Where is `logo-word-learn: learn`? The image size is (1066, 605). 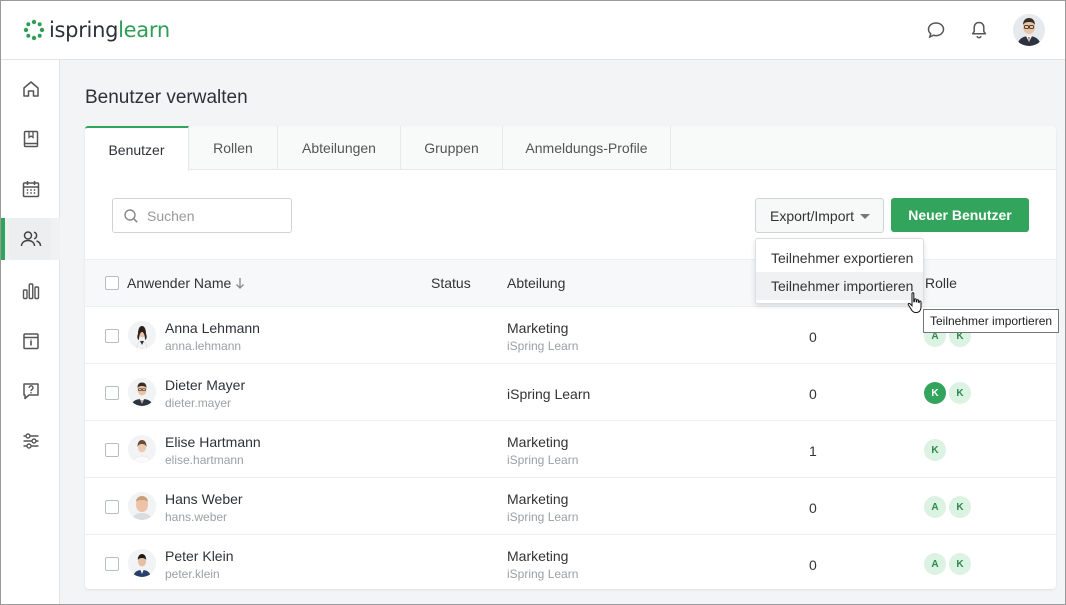
logo-word-learn: learn is located at coordinates (144, 30).